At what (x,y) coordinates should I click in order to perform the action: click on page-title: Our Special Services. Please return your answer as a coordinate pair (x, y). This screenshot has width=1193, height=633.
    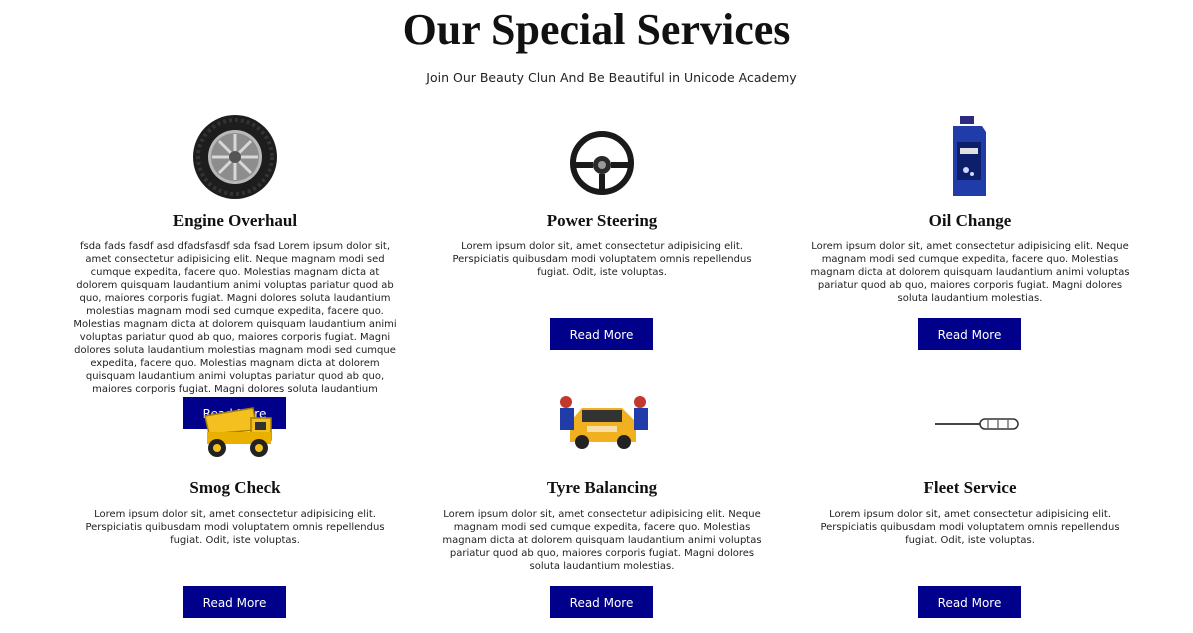
    Looking at the image, I should click on (596, 29).